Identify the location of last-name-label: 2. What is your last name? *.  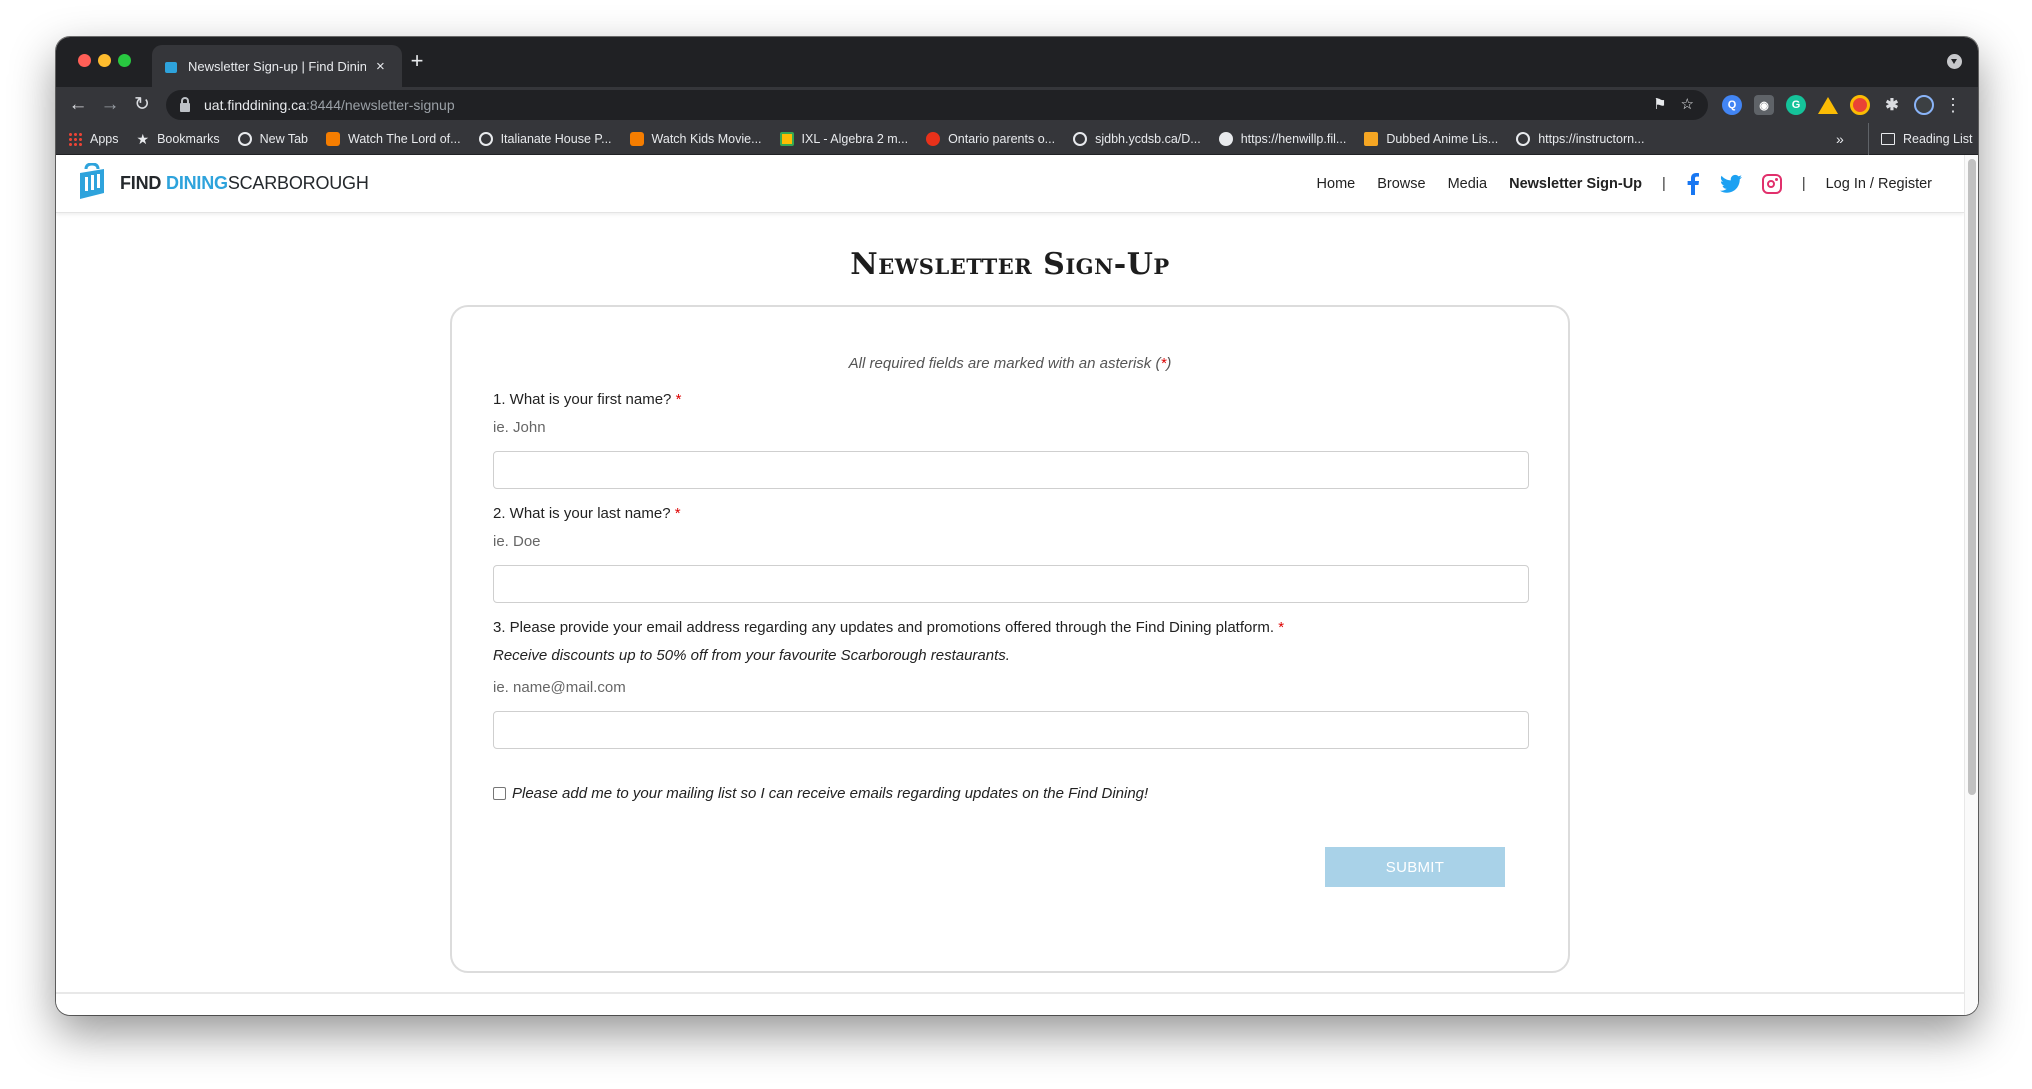
(587, 513).